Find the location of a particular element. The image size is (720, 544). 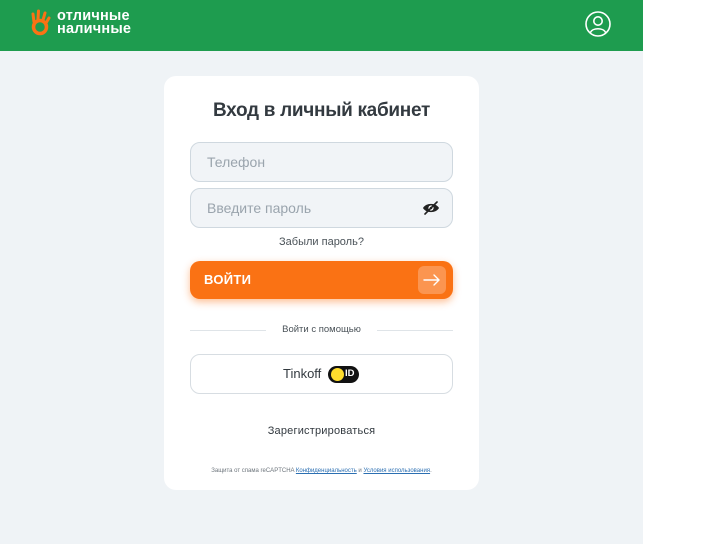

tinkoff-id-button: Tinkoff ID is located at coordinates (321, 374).